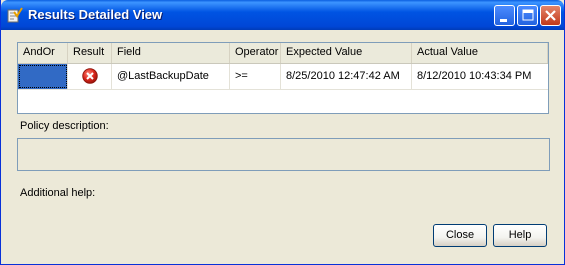 The image size is (565, 265). I want to click on minimize-icon, so click(503, 20).